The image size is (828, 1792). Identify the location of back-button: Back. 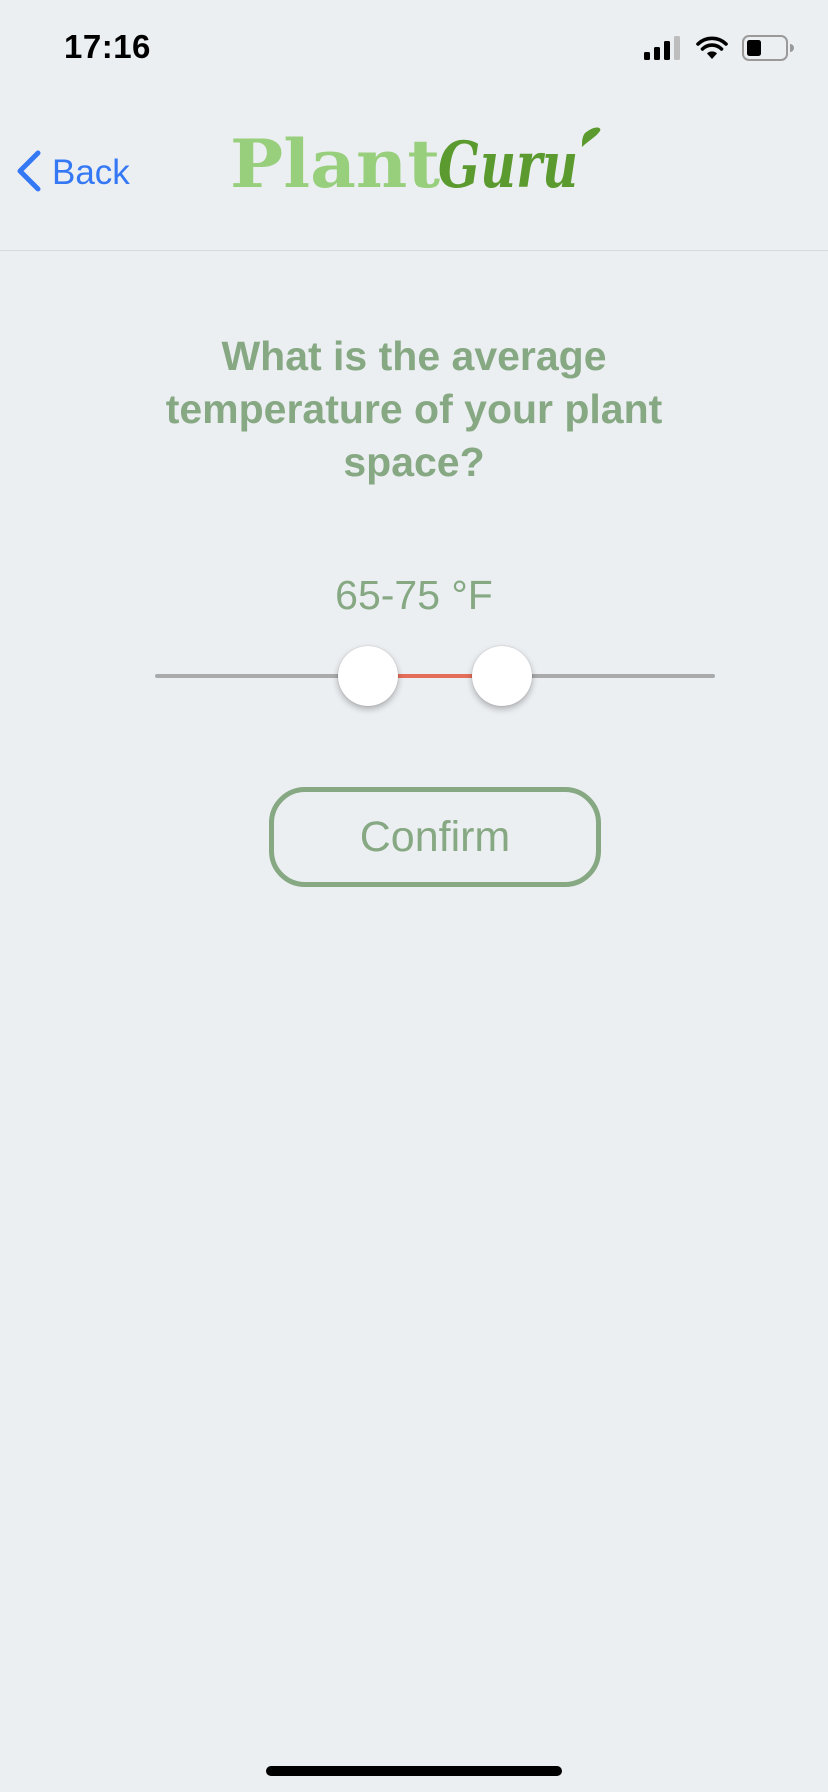
(72, 173).